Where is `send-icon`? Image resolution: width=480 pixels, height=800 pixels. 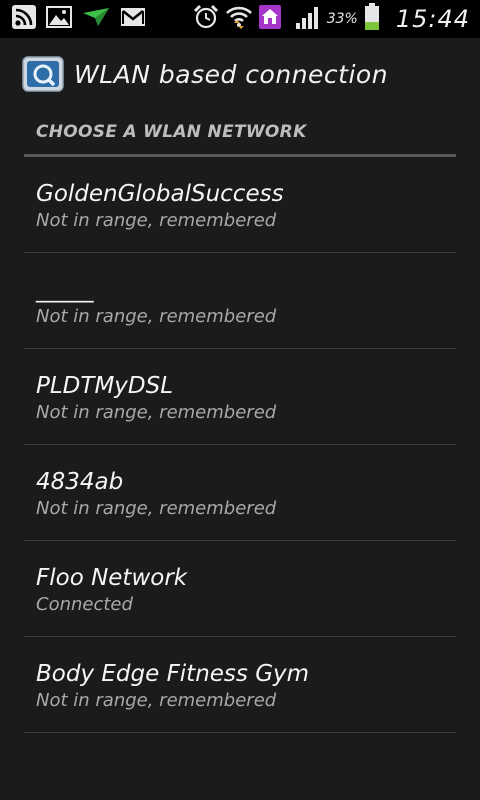
send-icon is located at coordinates (96, 19).